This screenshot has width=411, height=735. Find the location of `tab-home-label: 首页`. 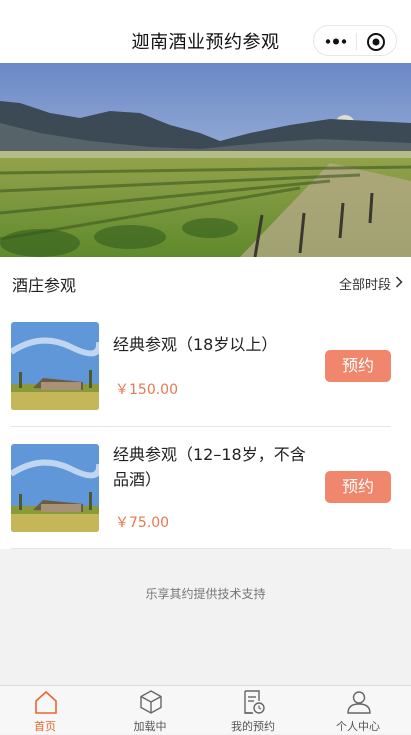

tab-home-label: 首页 is located at coordinates (45, 726).